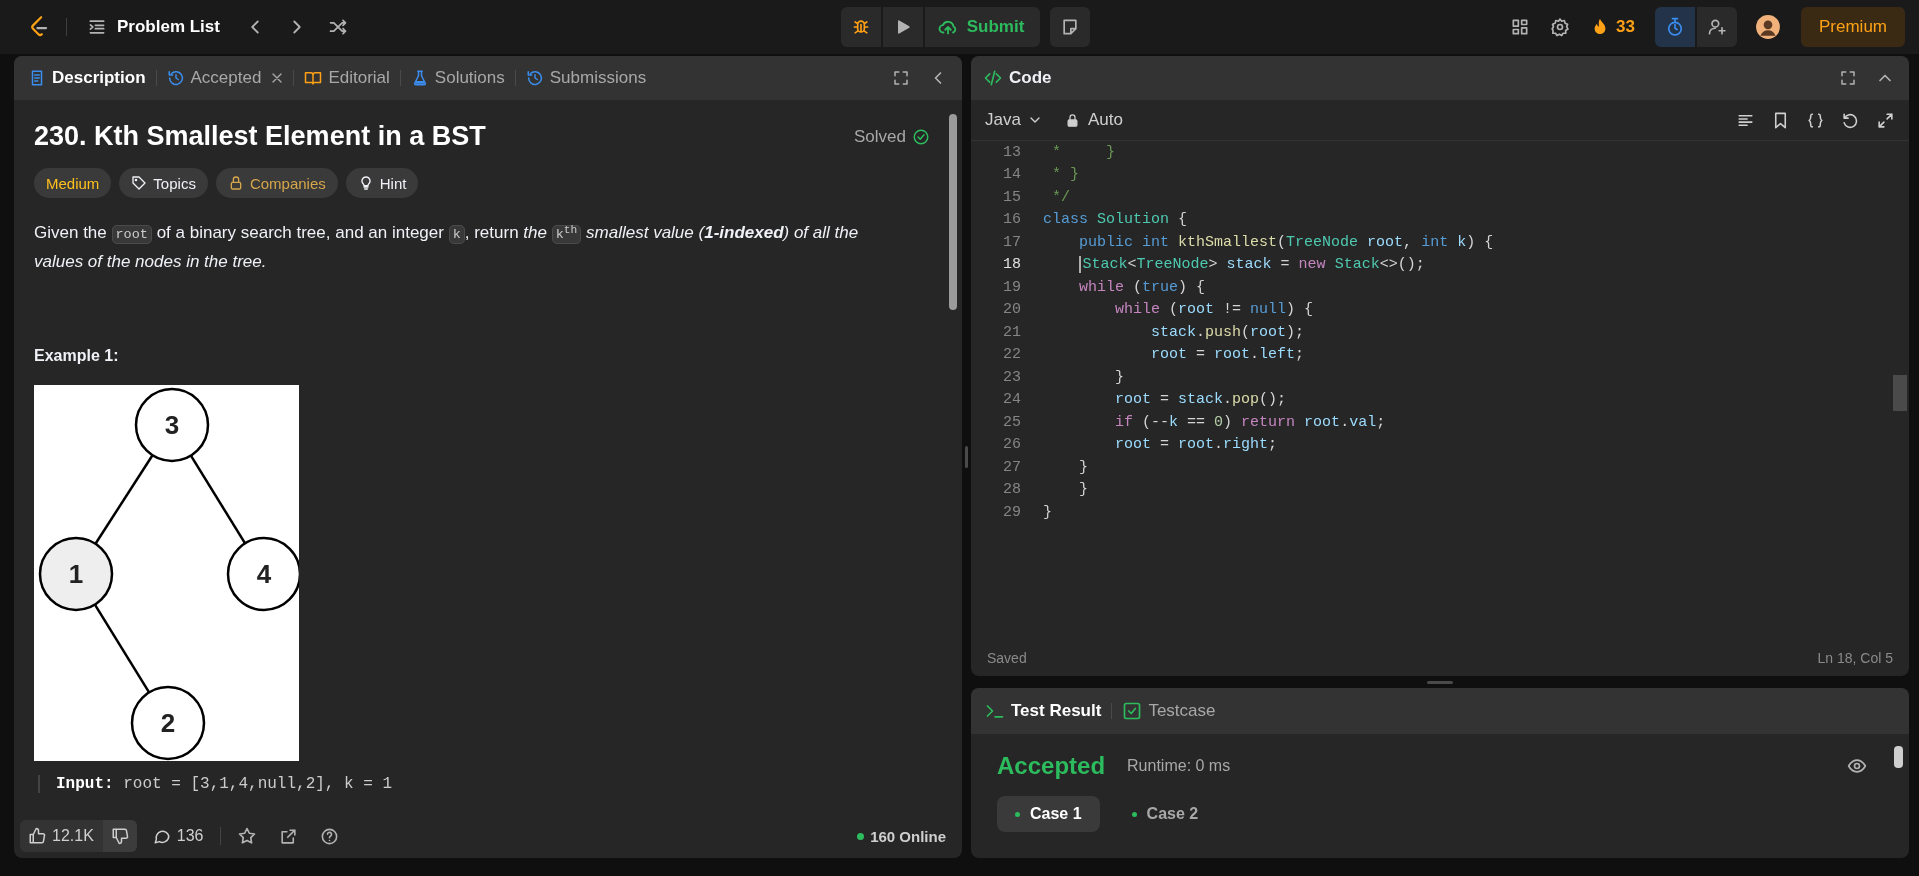  I want to click on avatar-icon, so click(1768, 27).